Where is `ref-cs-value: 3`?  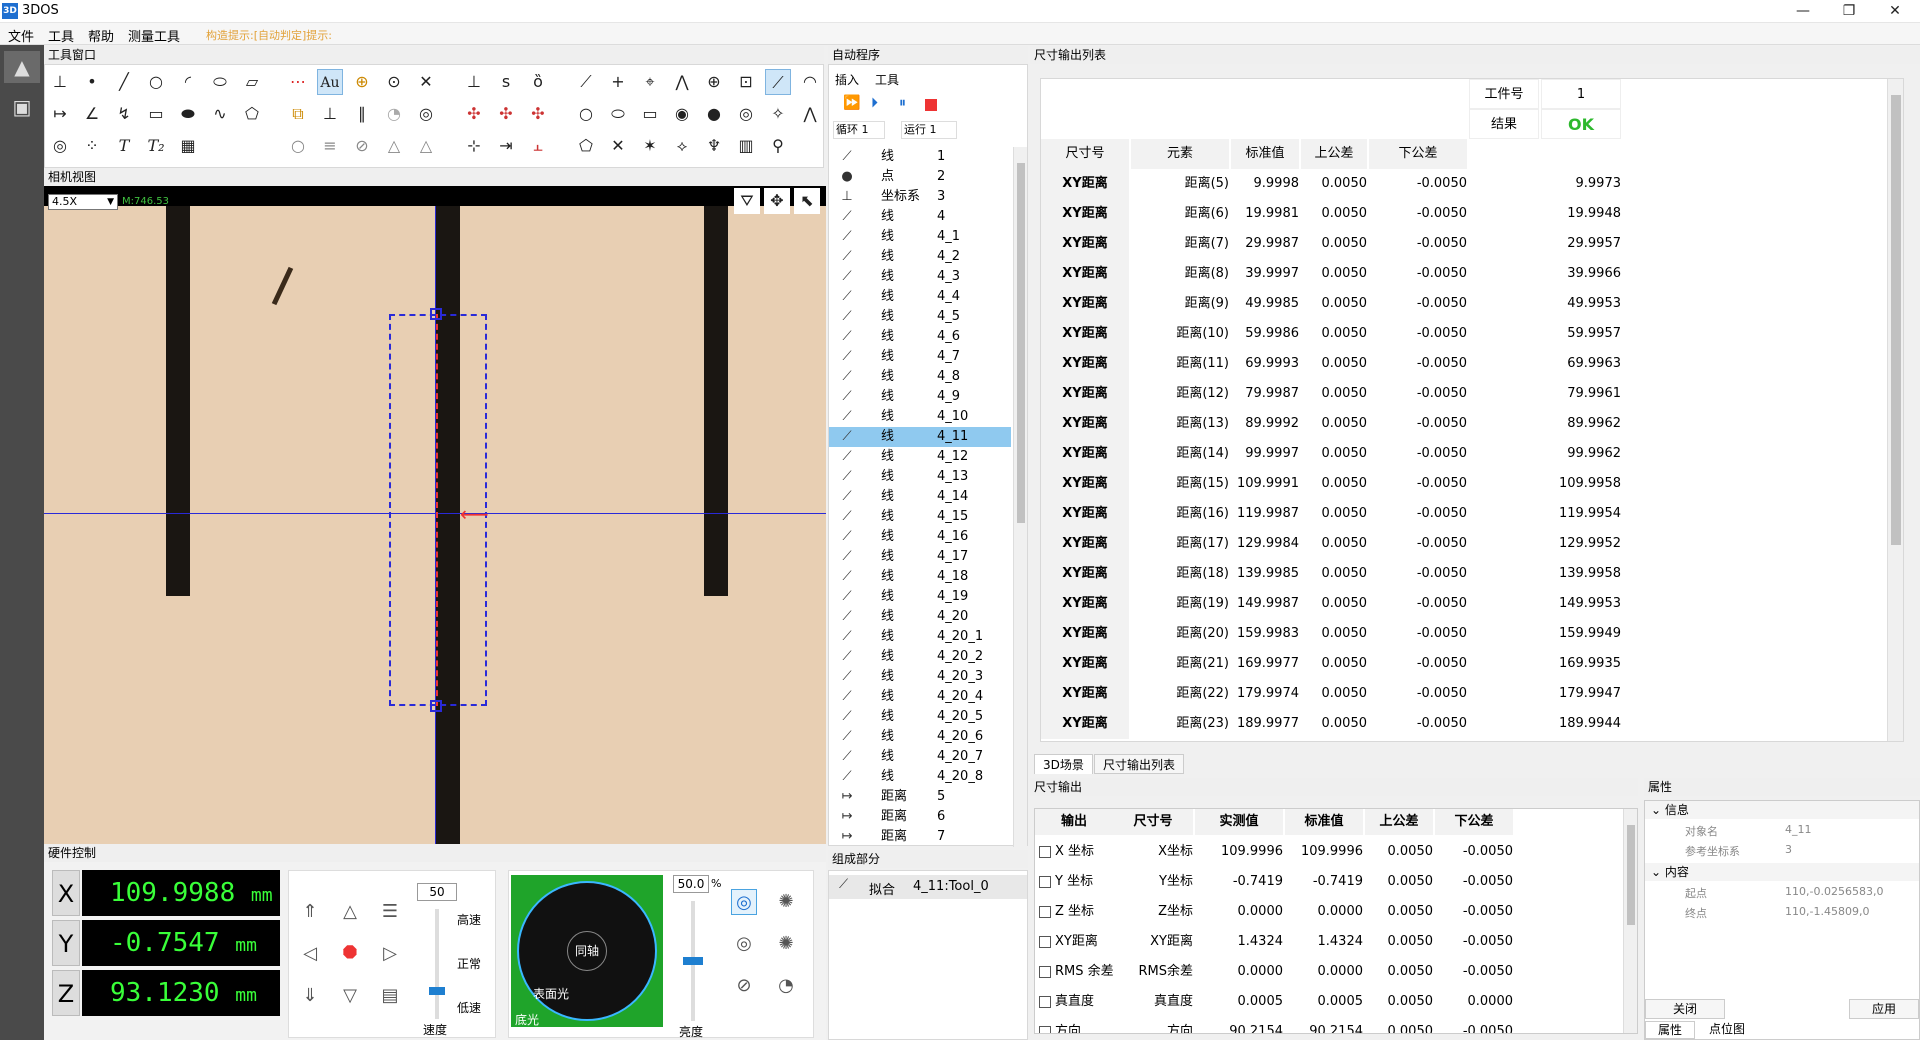 ref-cs-value: 3 is located at coordinates (1788, 849).